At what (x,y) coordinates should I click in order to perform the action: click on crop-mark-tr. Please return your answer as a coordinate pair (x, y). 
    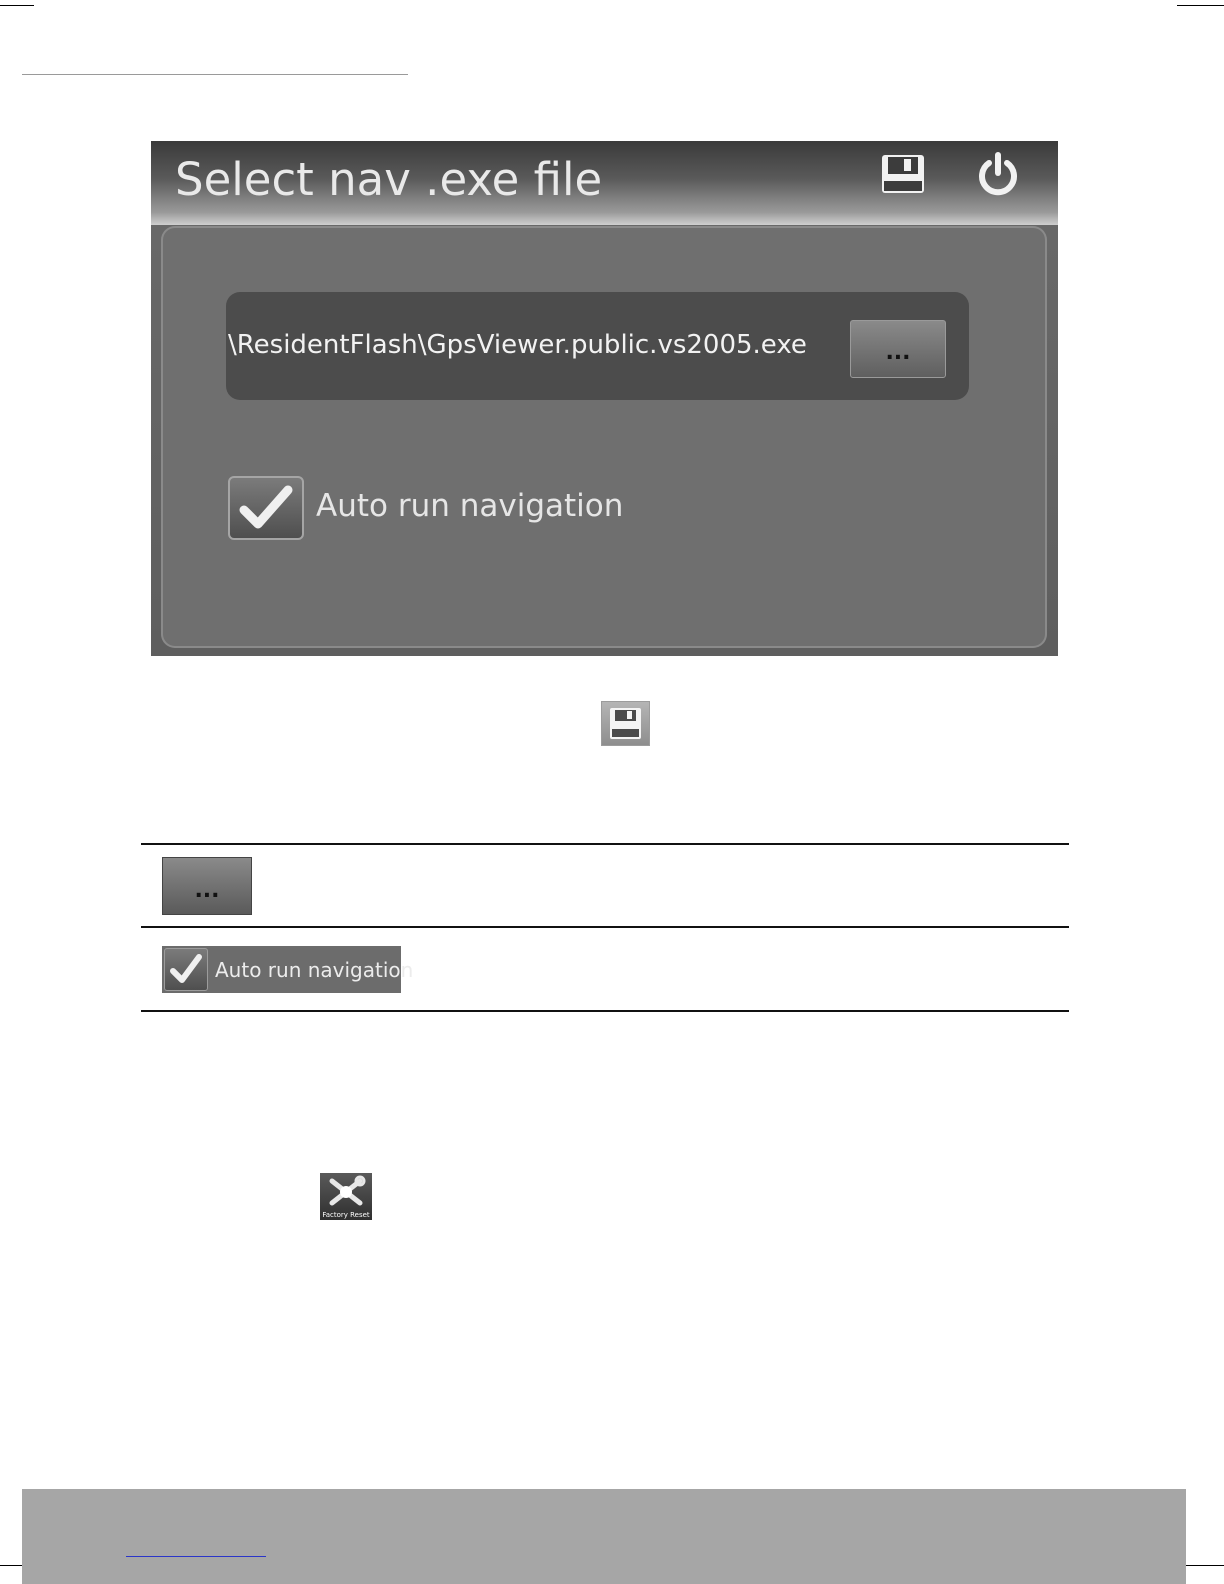
    Looking at the image, I should click on (1200, 5).